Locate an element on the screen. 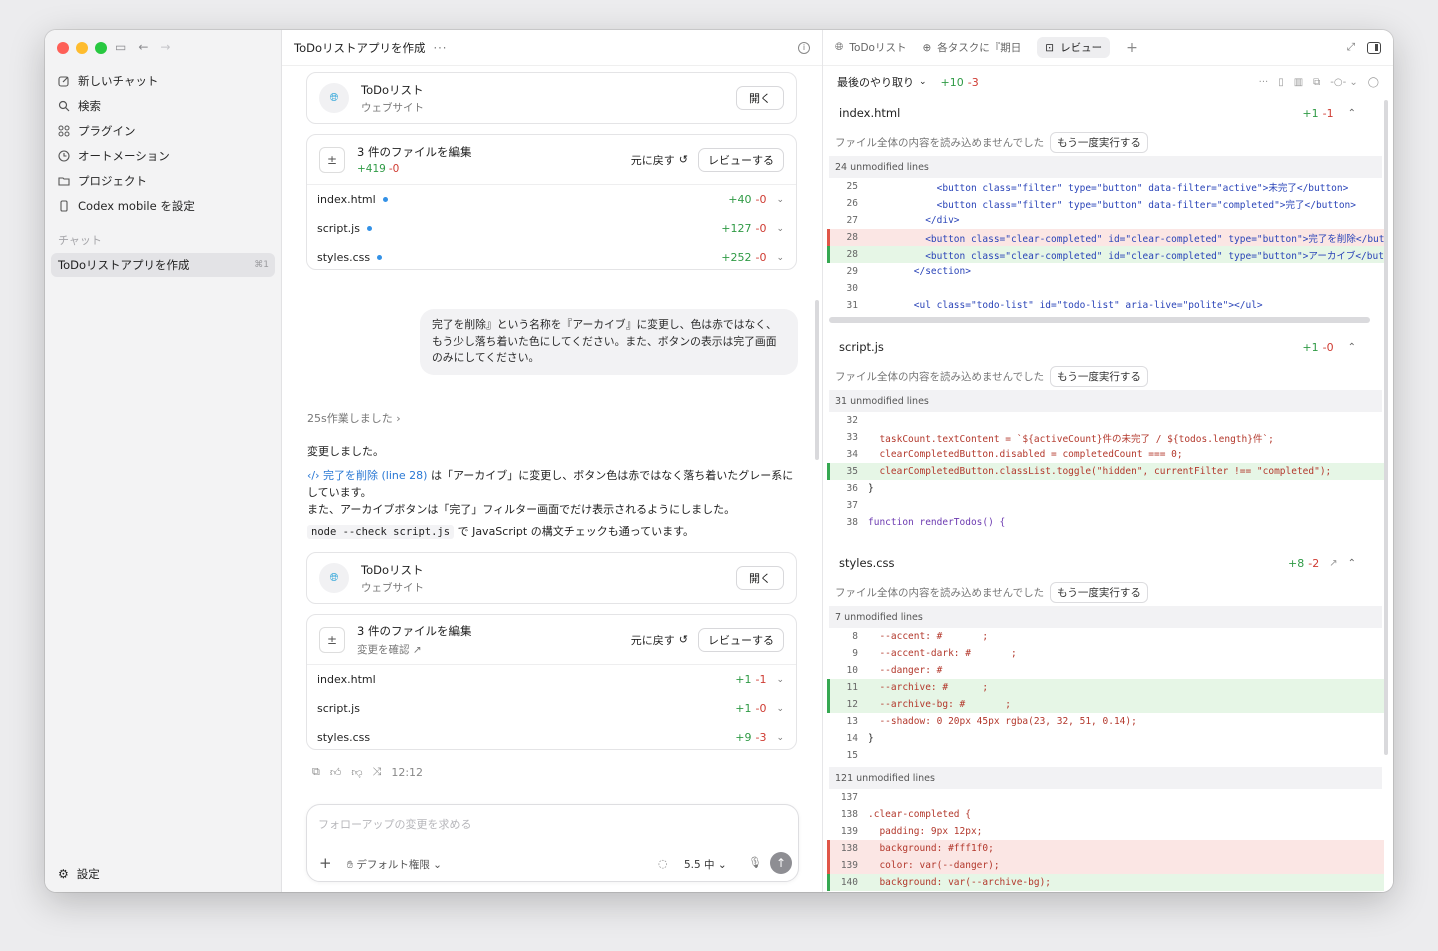 The height and width of the screenshot is (951, 1438). diff-line-removed: 138 background: #fff1f0; is located at coordinates (1105, 848).